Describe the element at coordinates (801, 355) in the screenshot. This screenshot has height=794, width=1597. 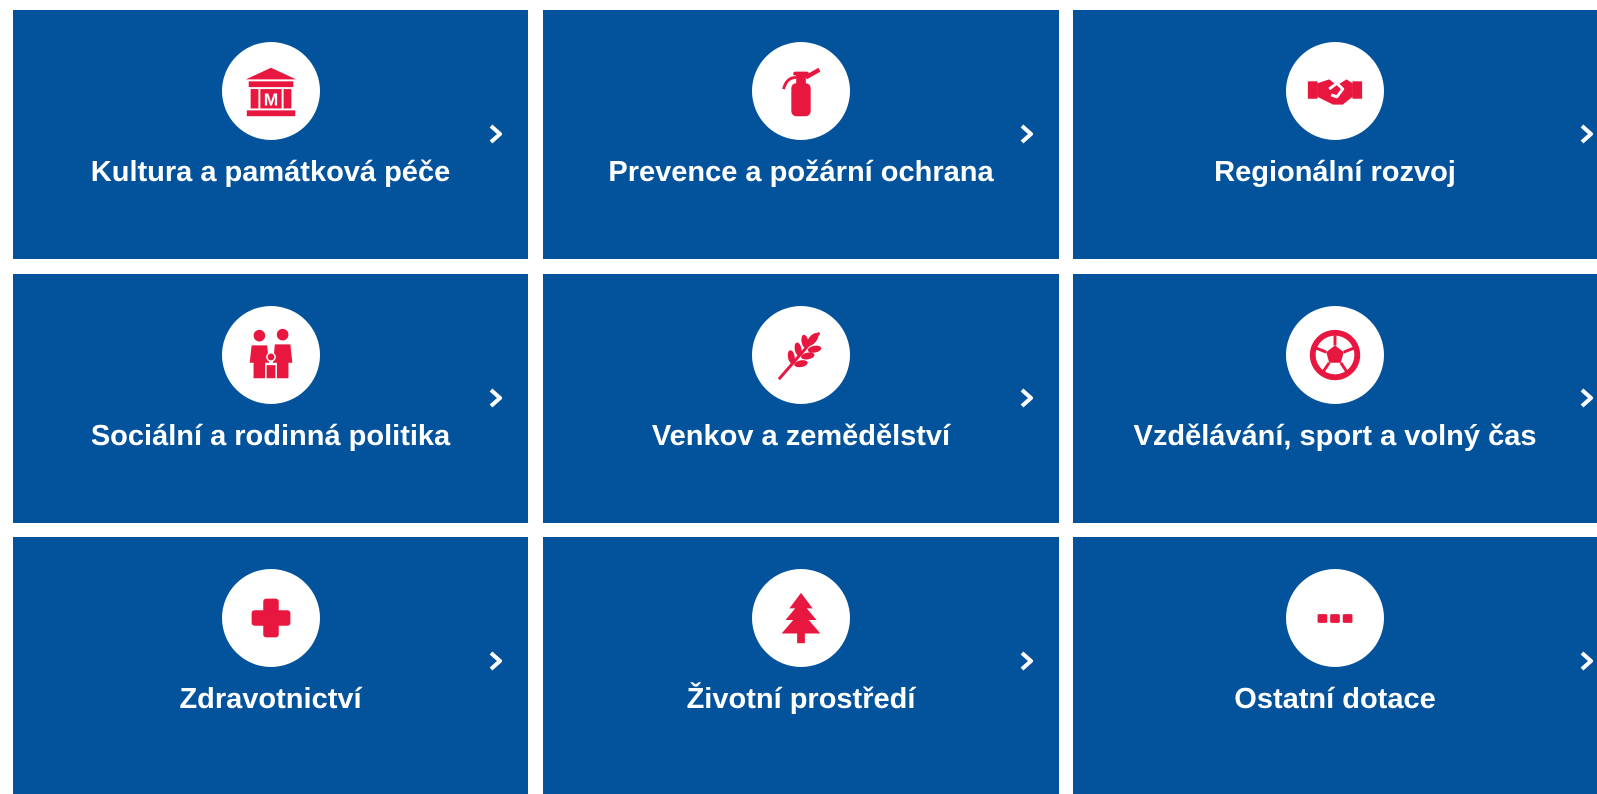
I see `wheat-icon` at that location.